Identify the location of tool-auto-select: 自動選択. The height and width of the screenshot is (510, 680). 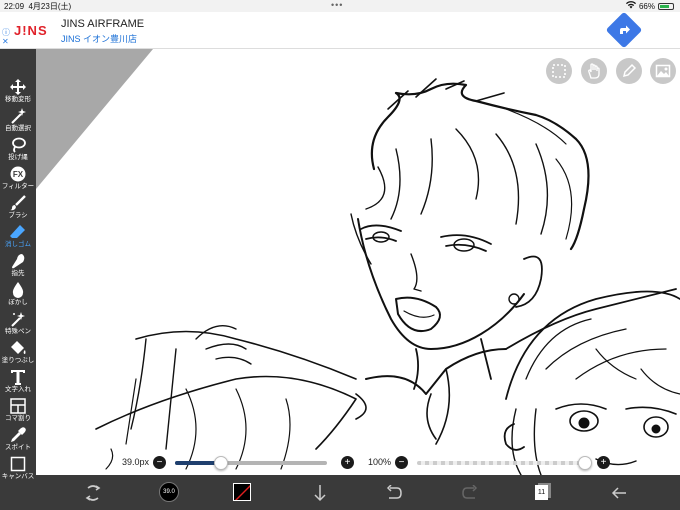
(18, 121).